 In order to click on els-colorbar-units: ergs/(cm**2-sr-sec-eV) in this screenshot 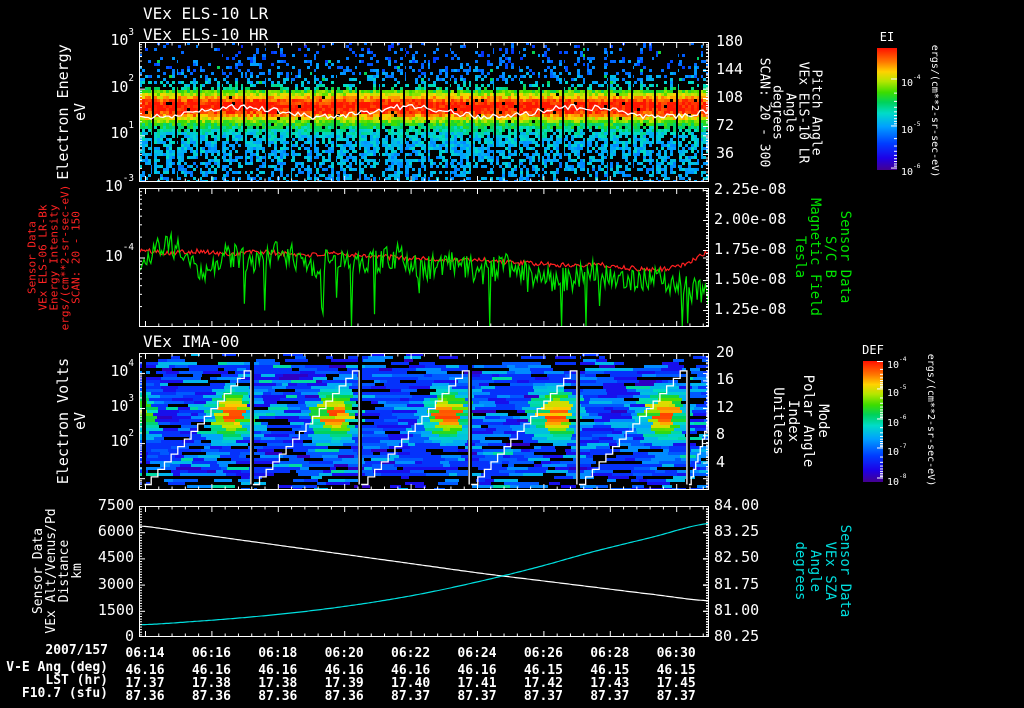, I will do `click(934, 111)`.